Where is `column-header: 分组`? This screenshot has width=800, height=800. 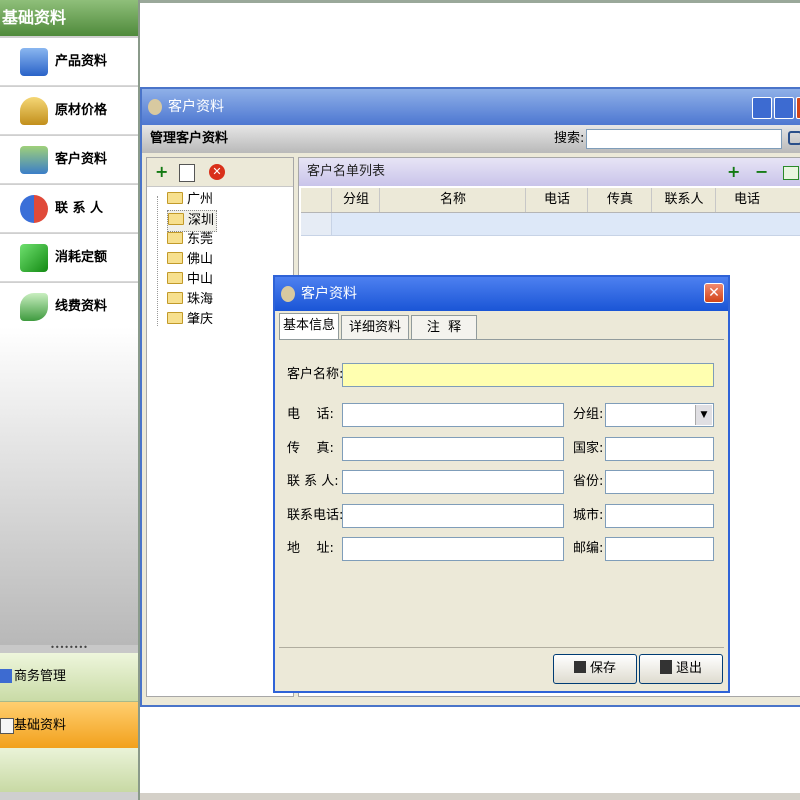 column-header: 分组 is located at coordinates (355, 200).